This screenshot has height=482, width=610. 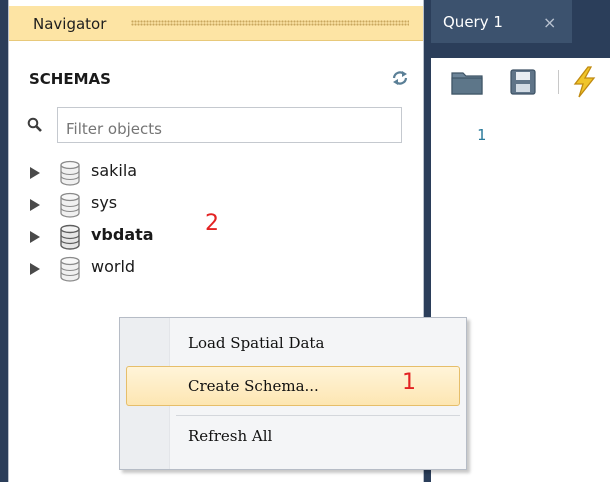 What do you see at coordinates (400, 78) in the screenshot?
I see `refresh-icon` at bounding box center [400, 78].